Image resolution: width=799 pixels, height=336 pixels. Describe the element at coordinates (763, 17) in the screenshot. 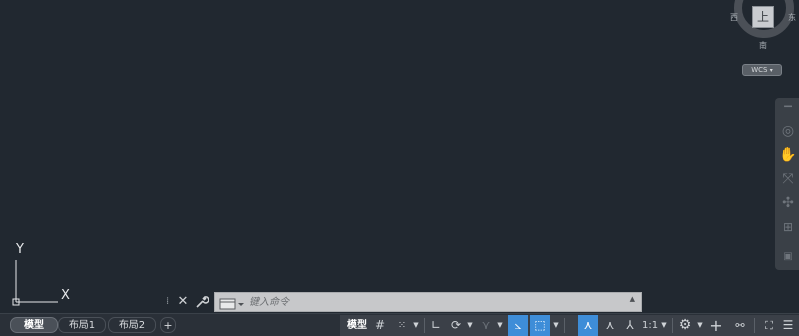

I see `viewcube-top-face: 上` at that location.